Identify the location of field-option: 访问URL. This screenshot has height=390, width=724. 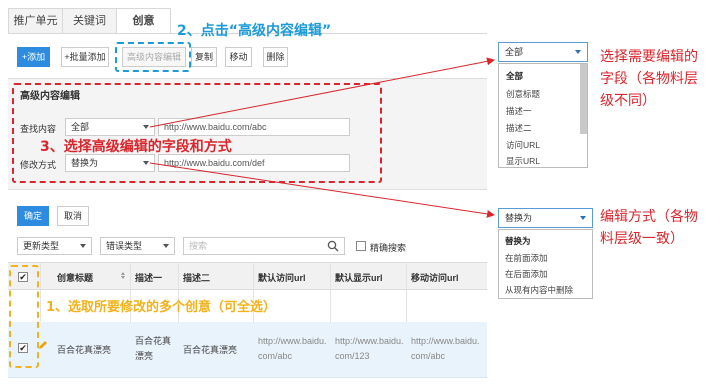
(523, 145).